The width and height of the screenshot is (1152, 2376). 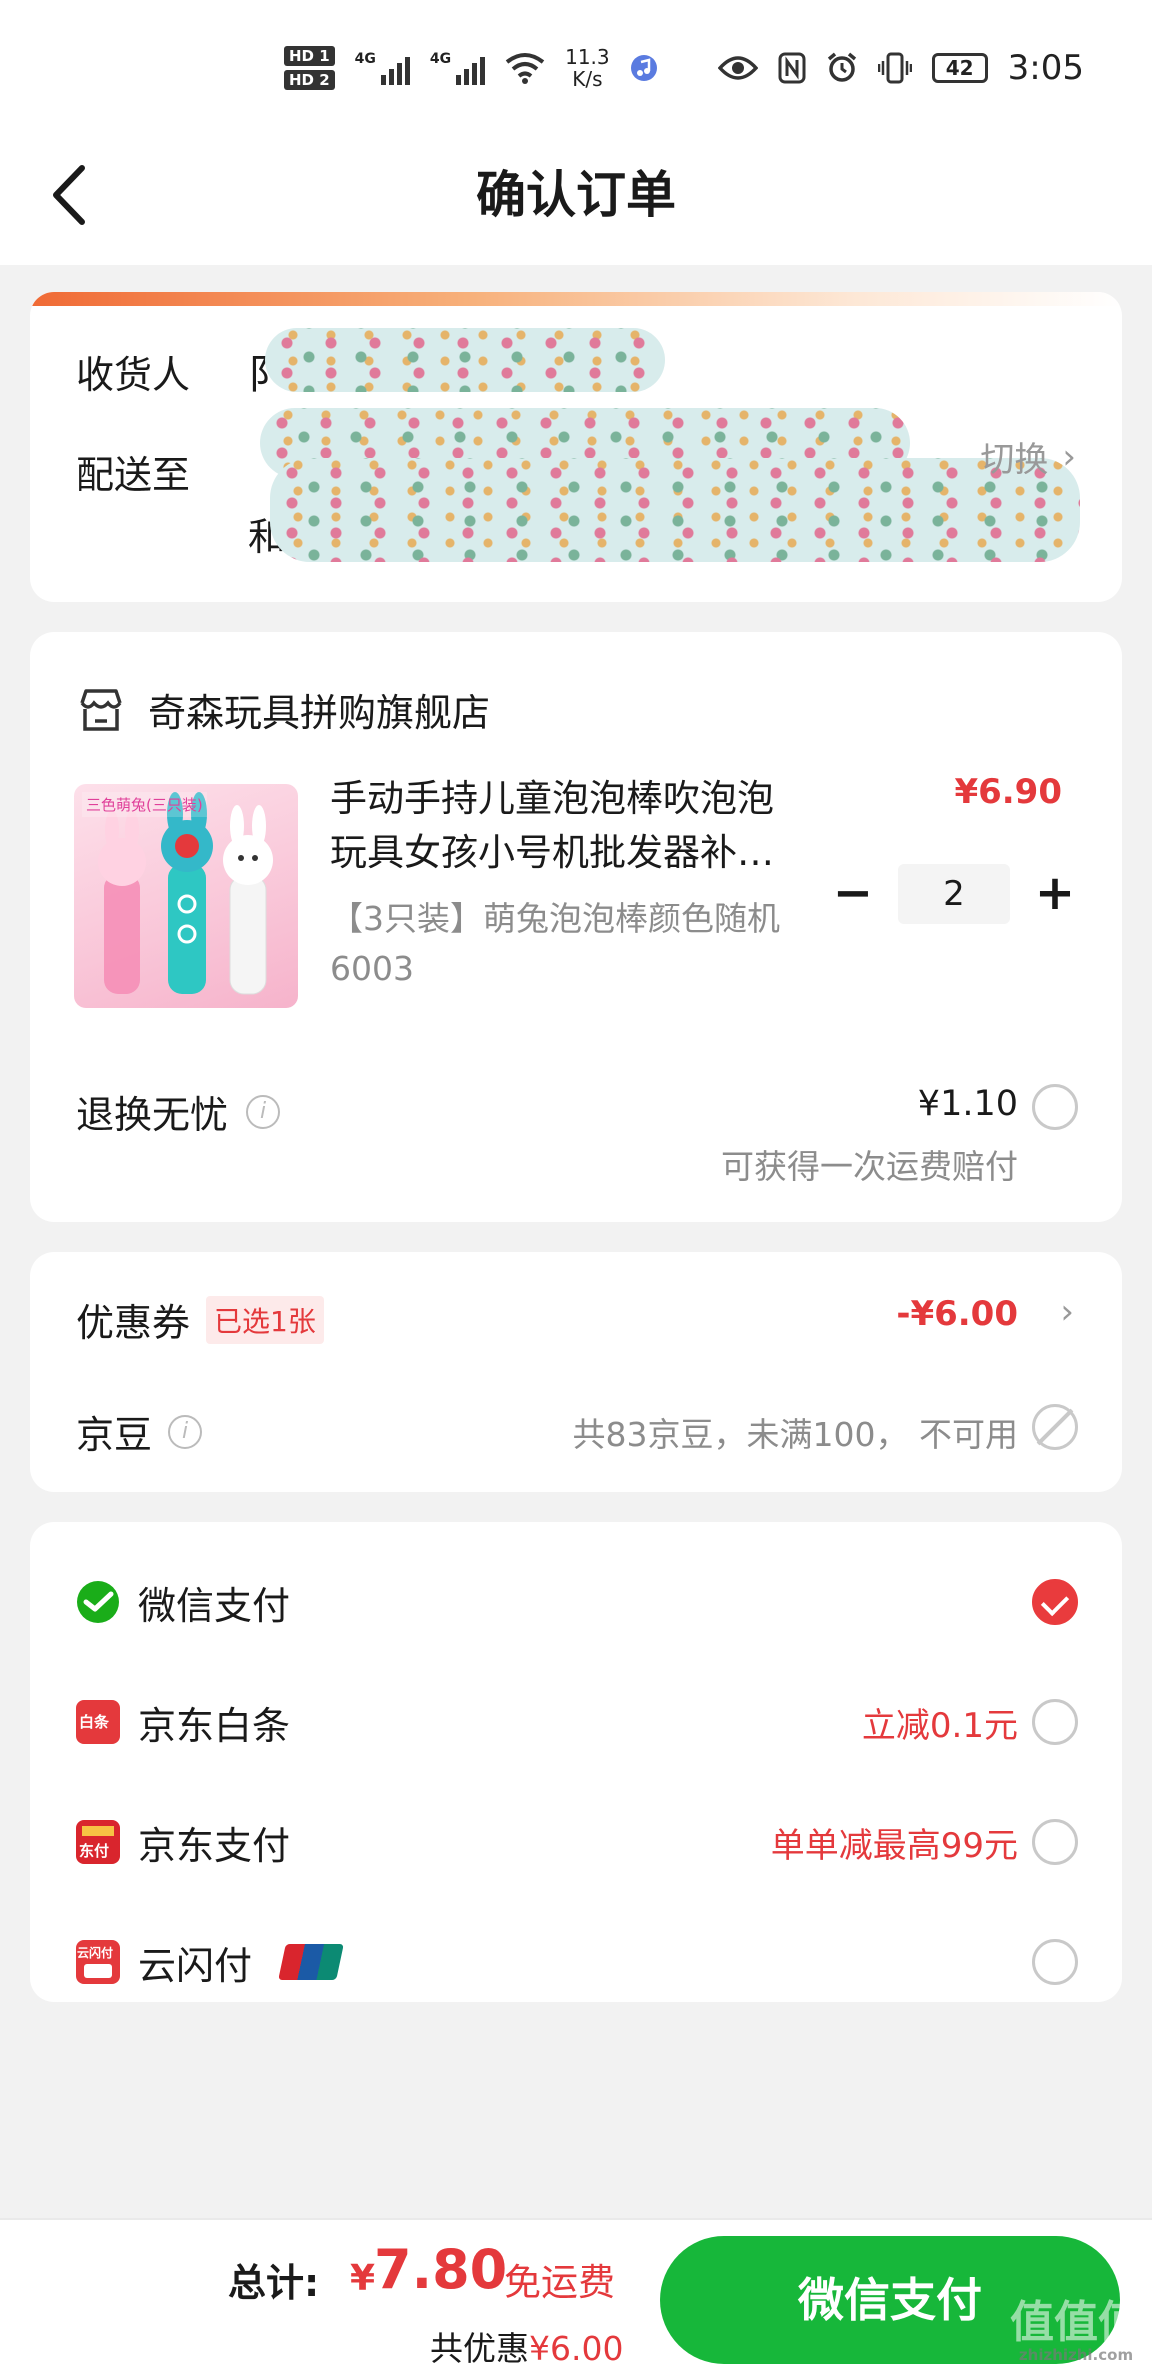 I want to click on unionpay-logo-icon, so click(x=311, y=1962).